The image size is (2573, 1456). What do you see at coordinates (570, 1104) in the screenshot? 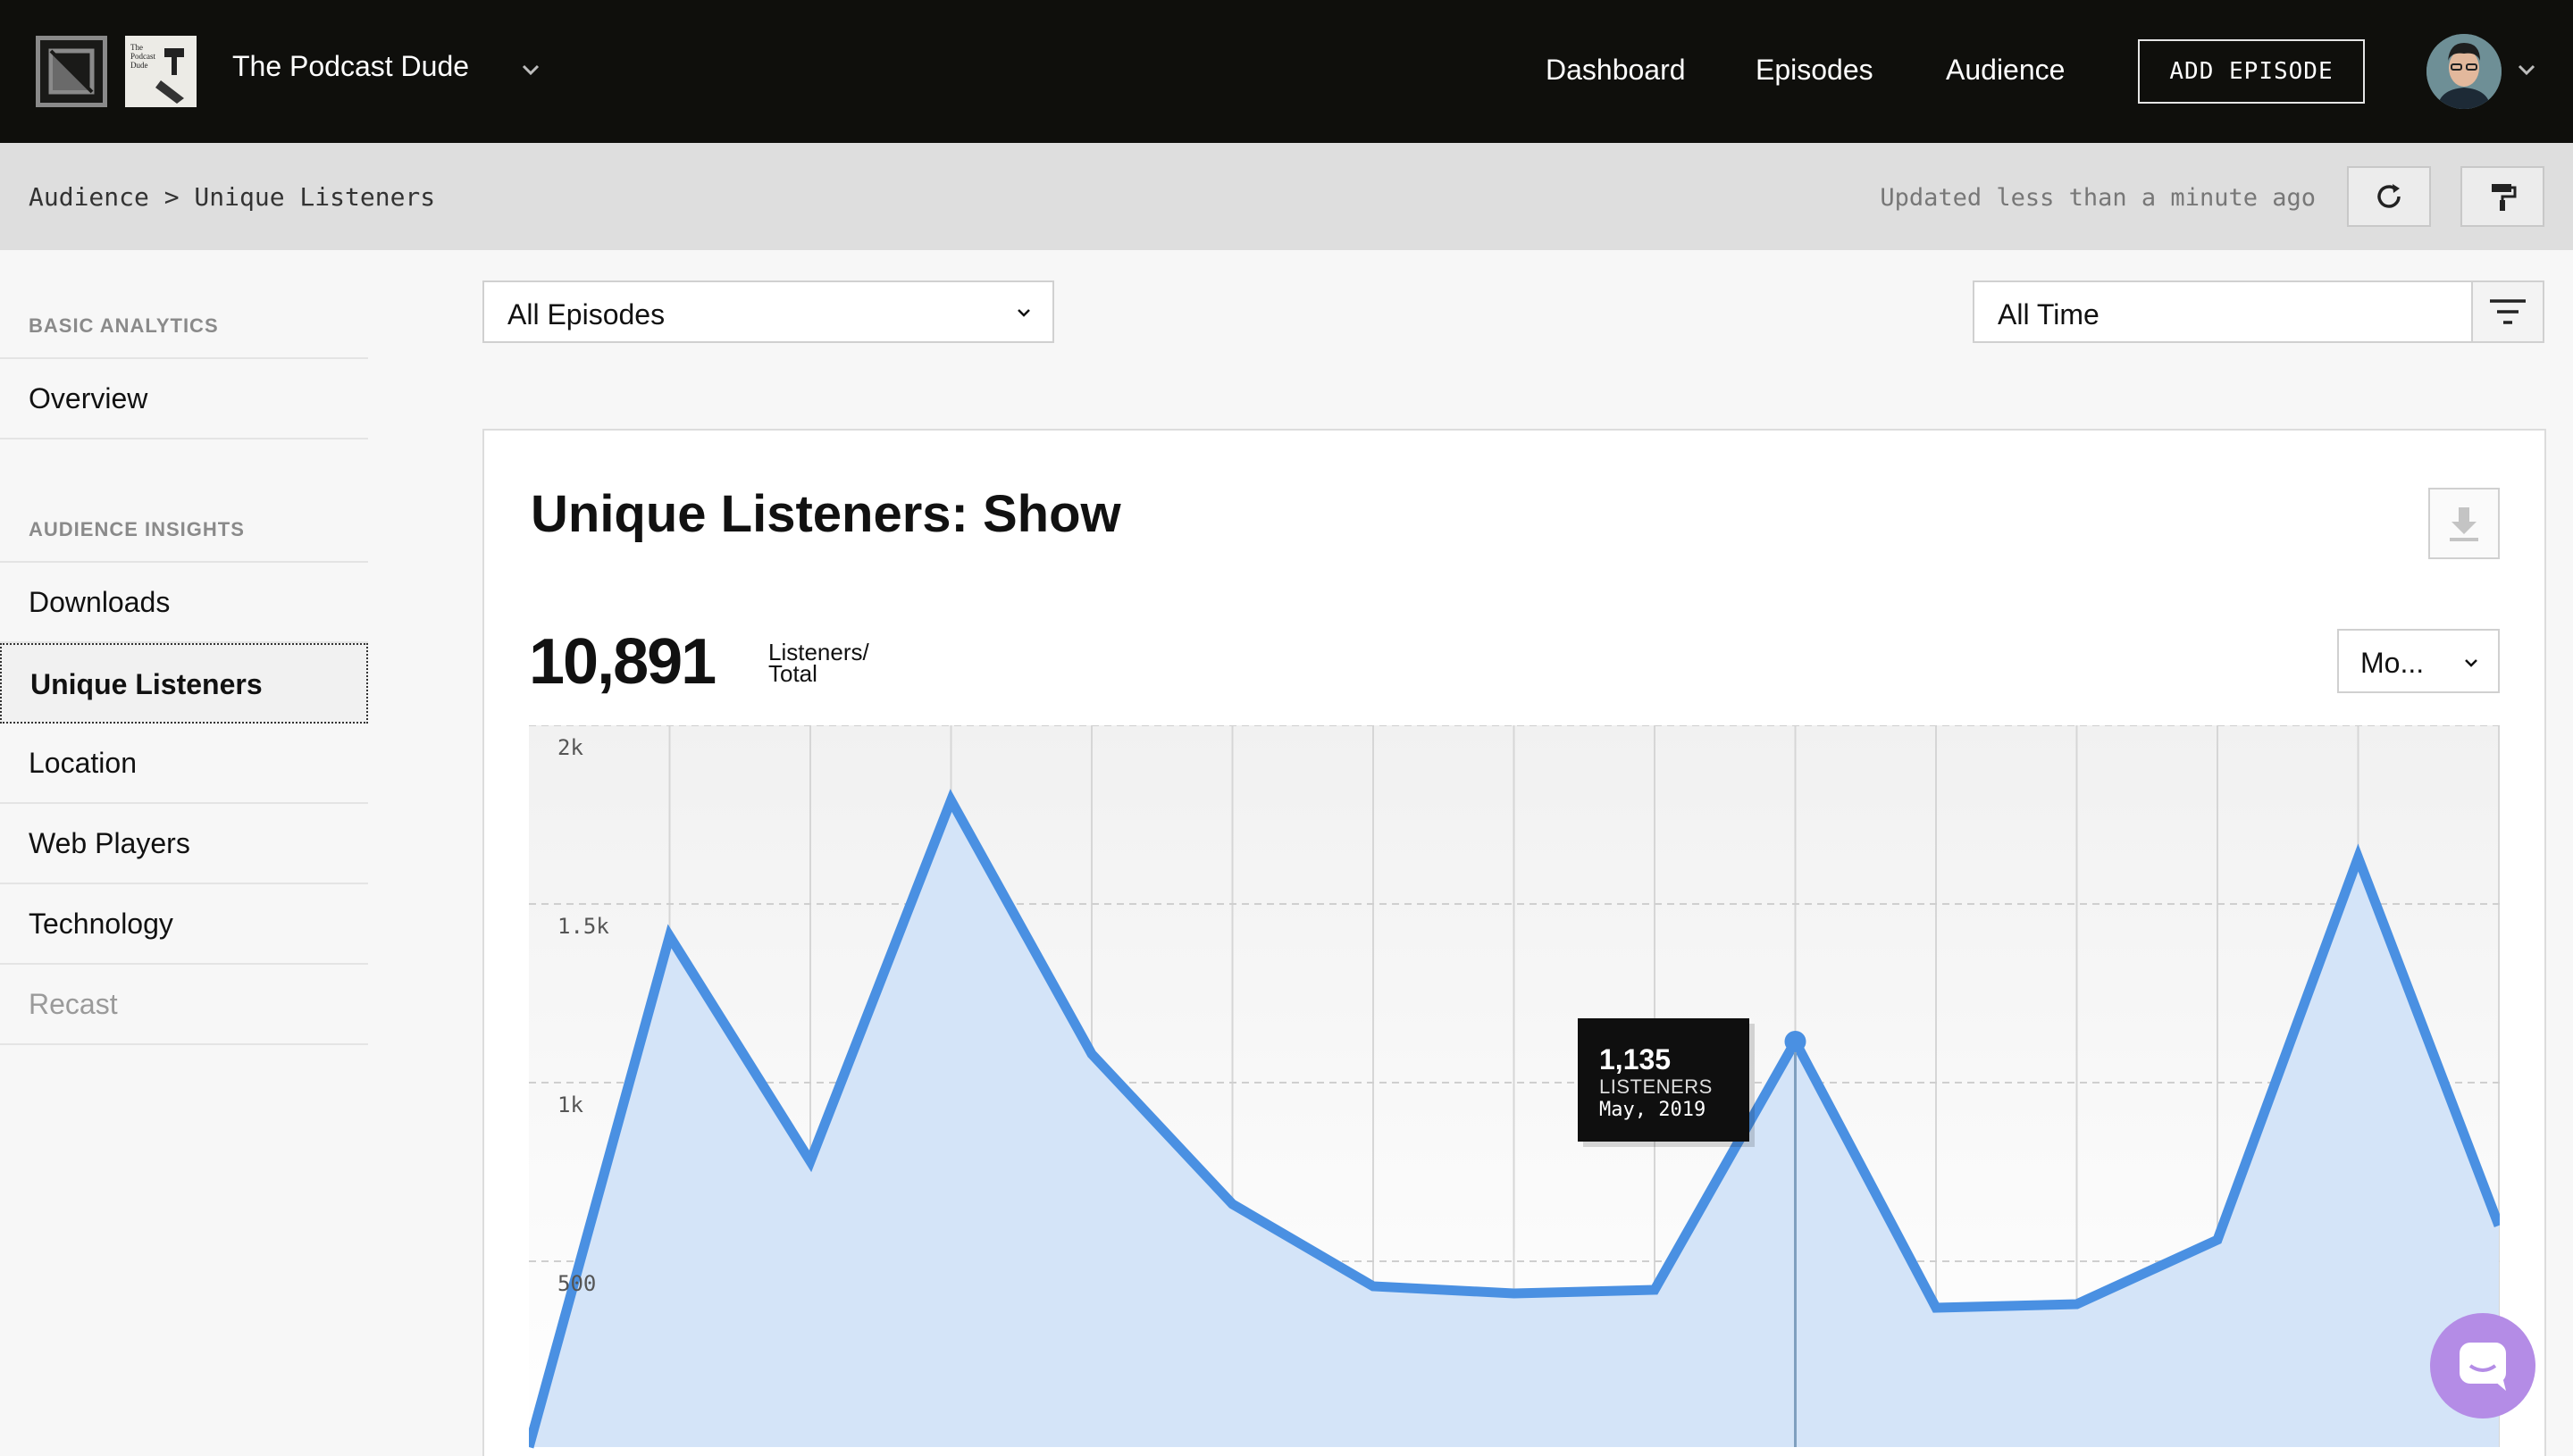
I see `y-axis-tick-label: 1k` at bounding box center [570, 1104].